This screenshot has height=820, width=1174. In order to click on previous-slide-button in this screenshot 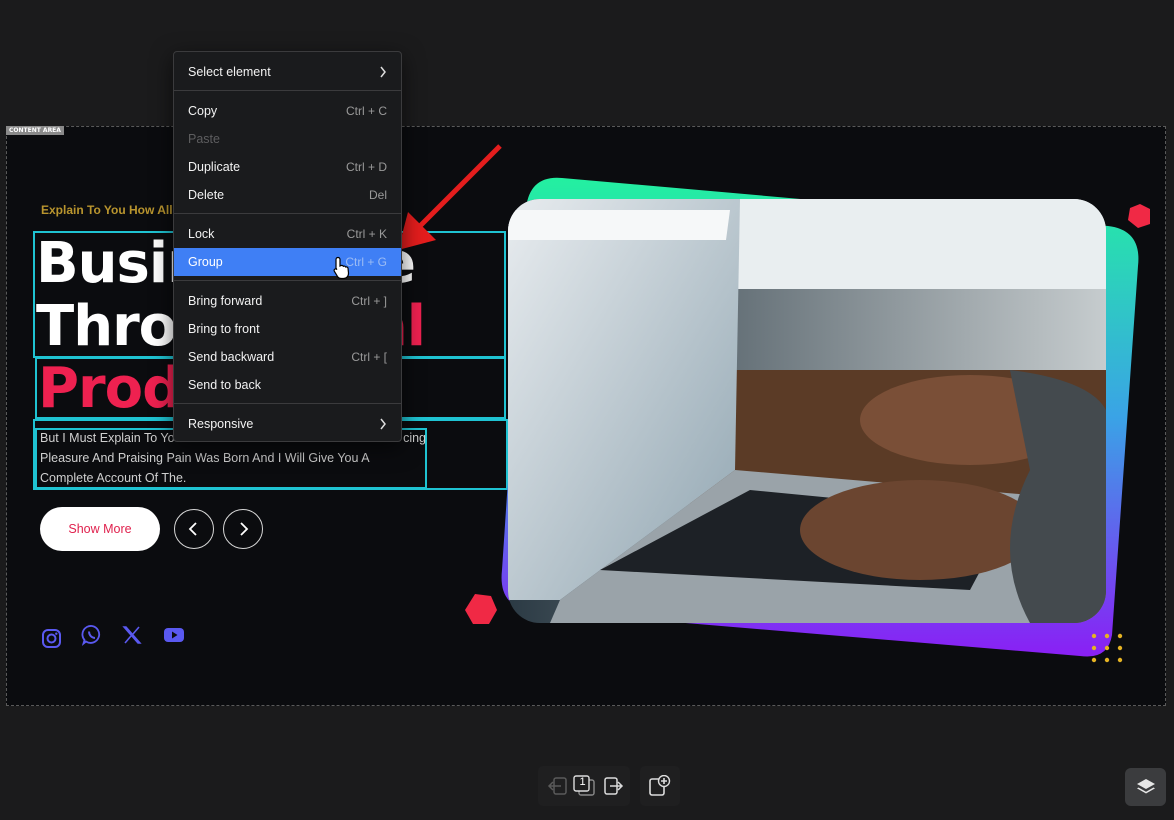, I will do `click(194, 529)`.